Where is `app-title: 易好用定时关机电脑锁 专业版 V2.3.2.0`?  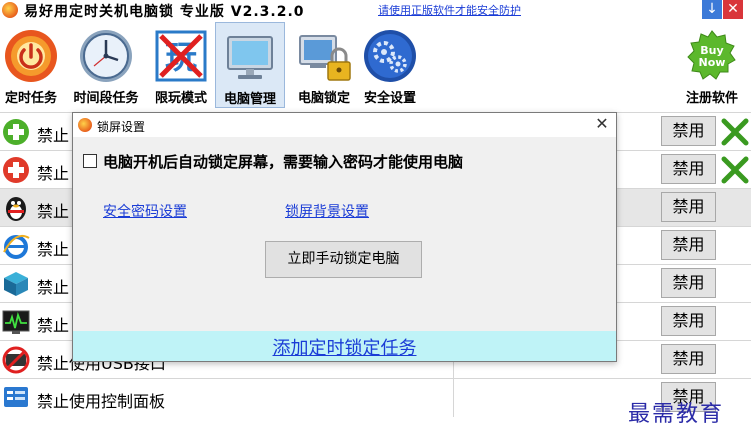 app-title: 易好用定时关机电脑锁 专业版 V2.3.2.0 is located at coordinates (164, 12).